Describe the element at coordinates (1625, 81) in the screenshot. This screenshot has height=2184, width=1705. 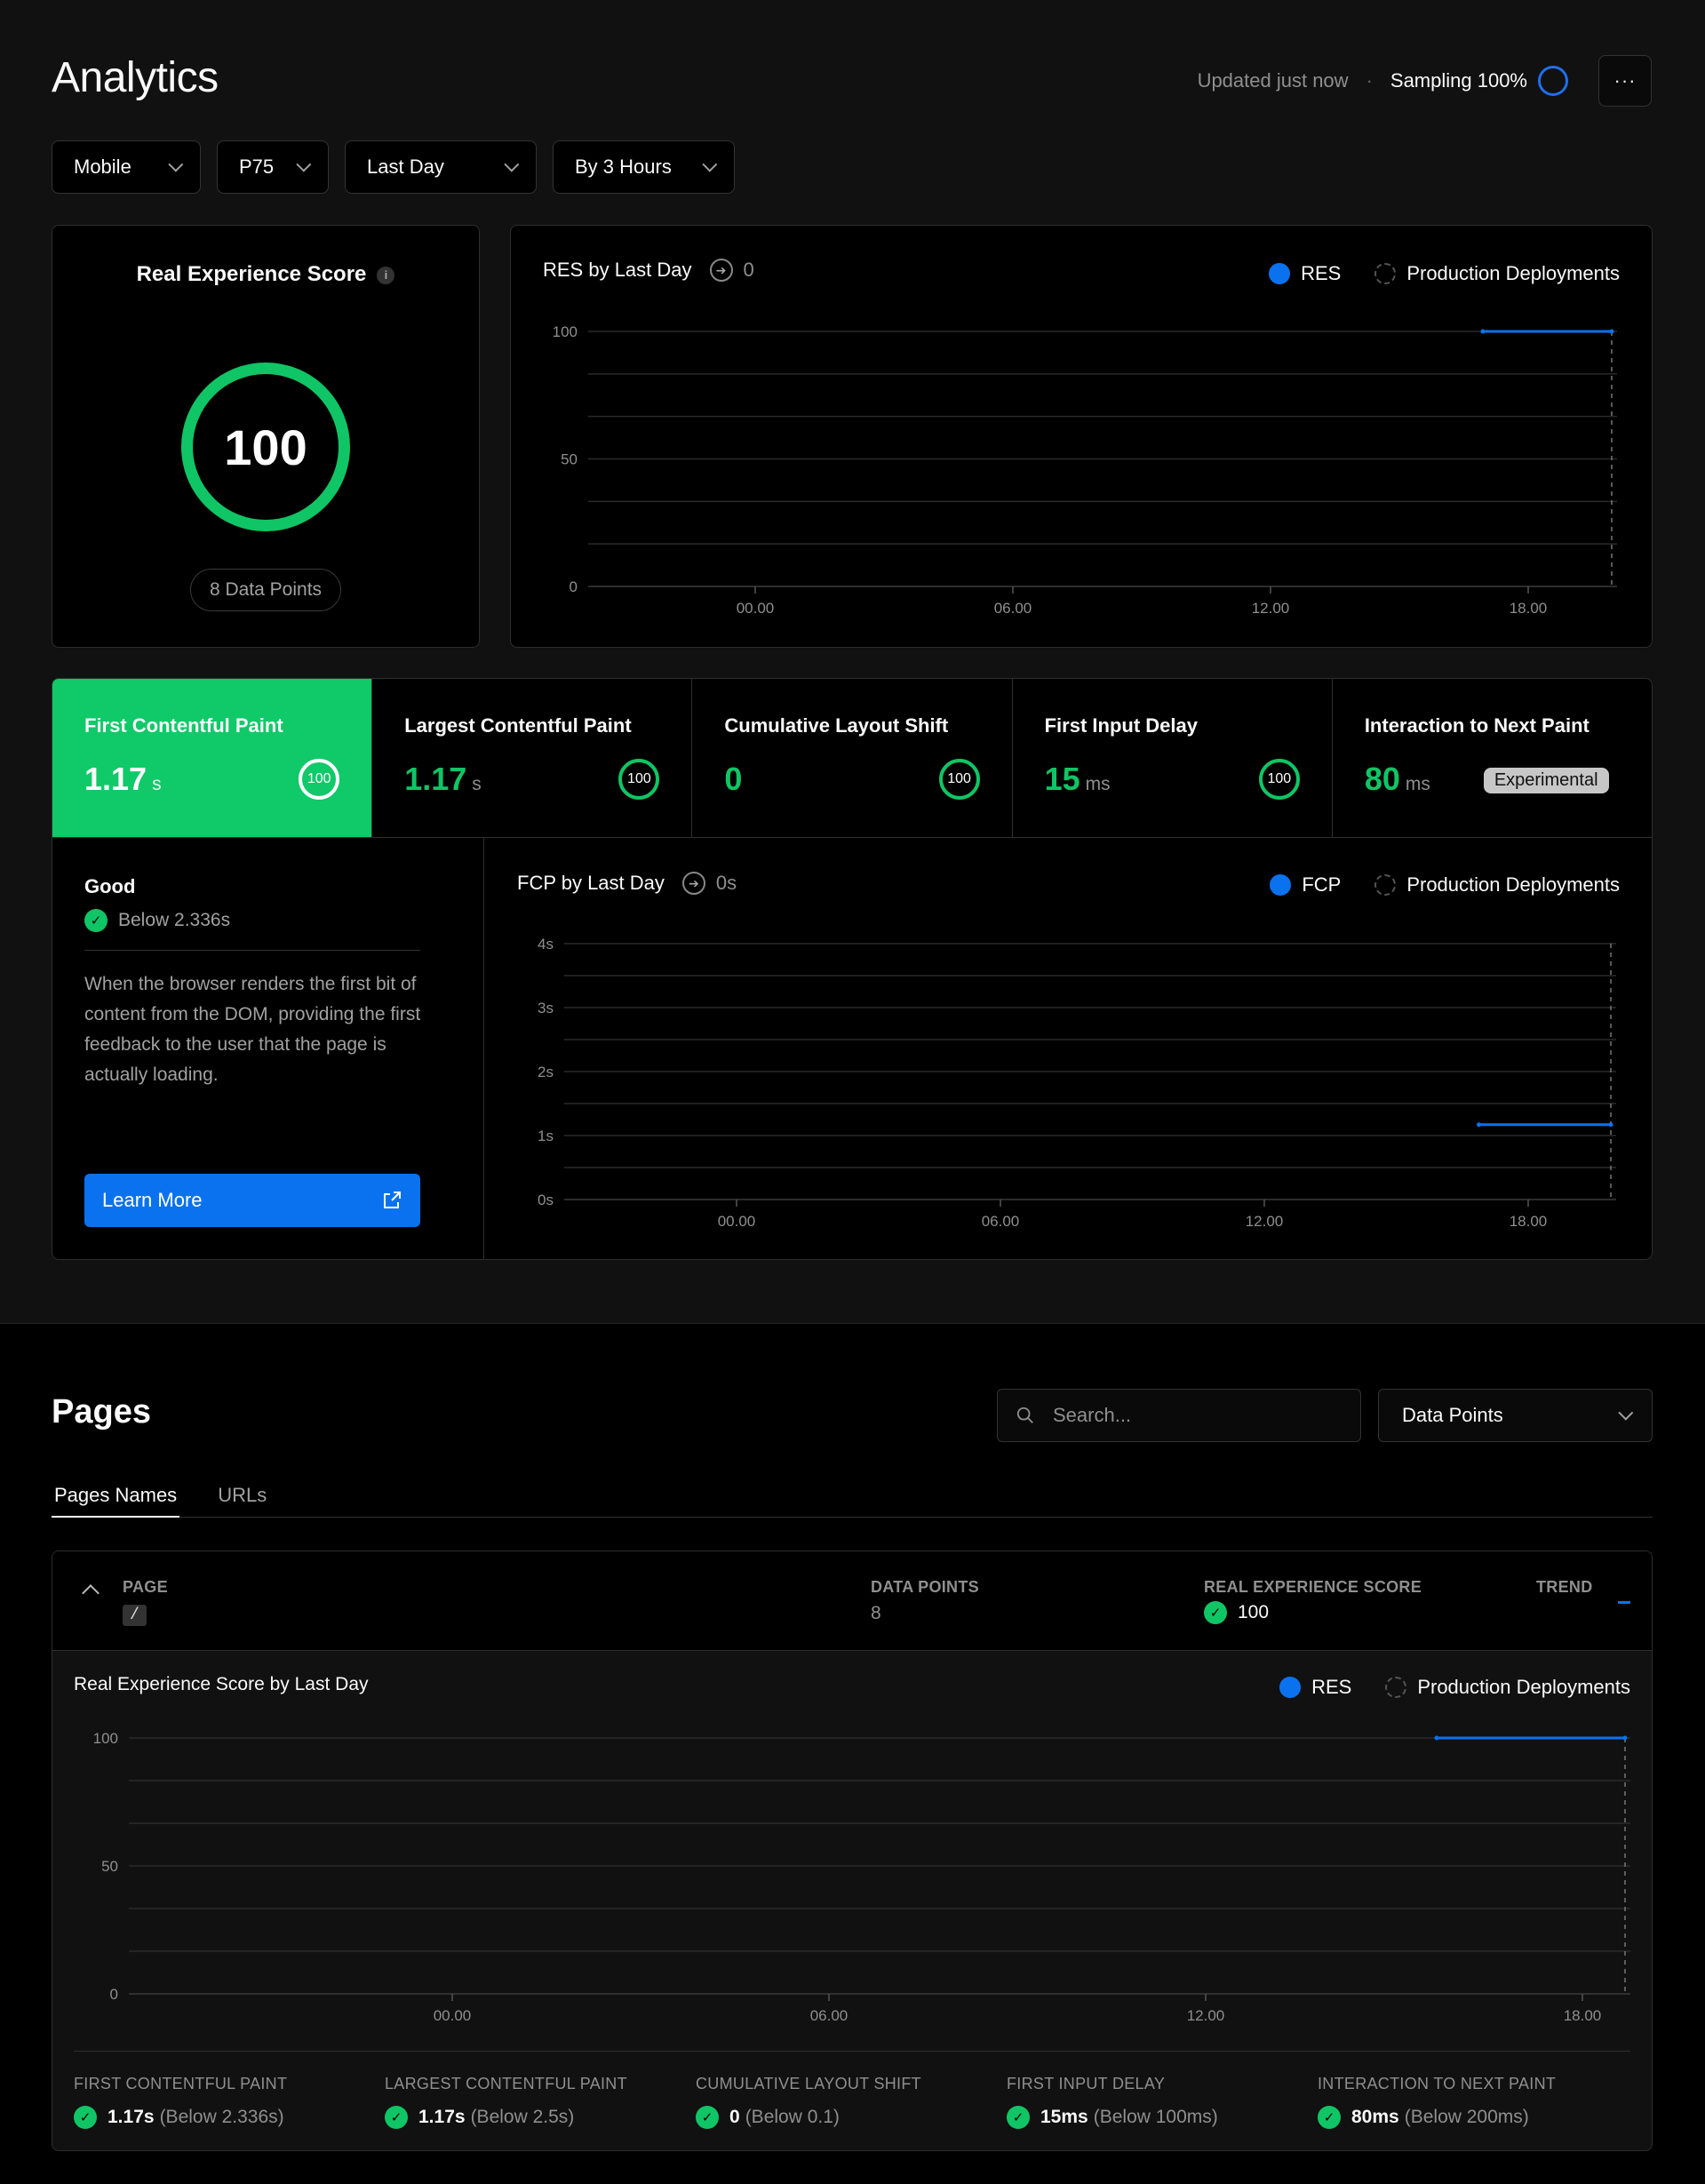
I see `more-options-button: ···` at that location.